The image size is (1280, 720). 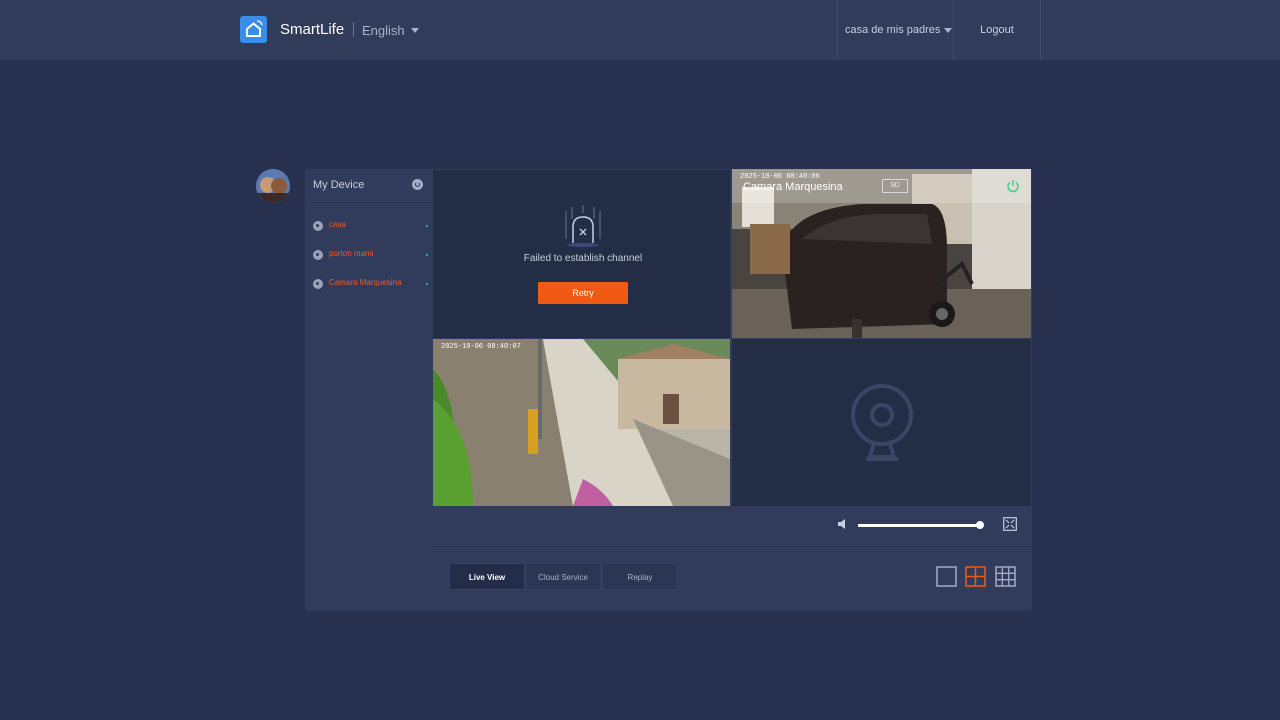 What do you see at coordinates (583, 258) in the screenshot?
I see `error-message: Failed to establish channel` at bounding box center [583, 258].